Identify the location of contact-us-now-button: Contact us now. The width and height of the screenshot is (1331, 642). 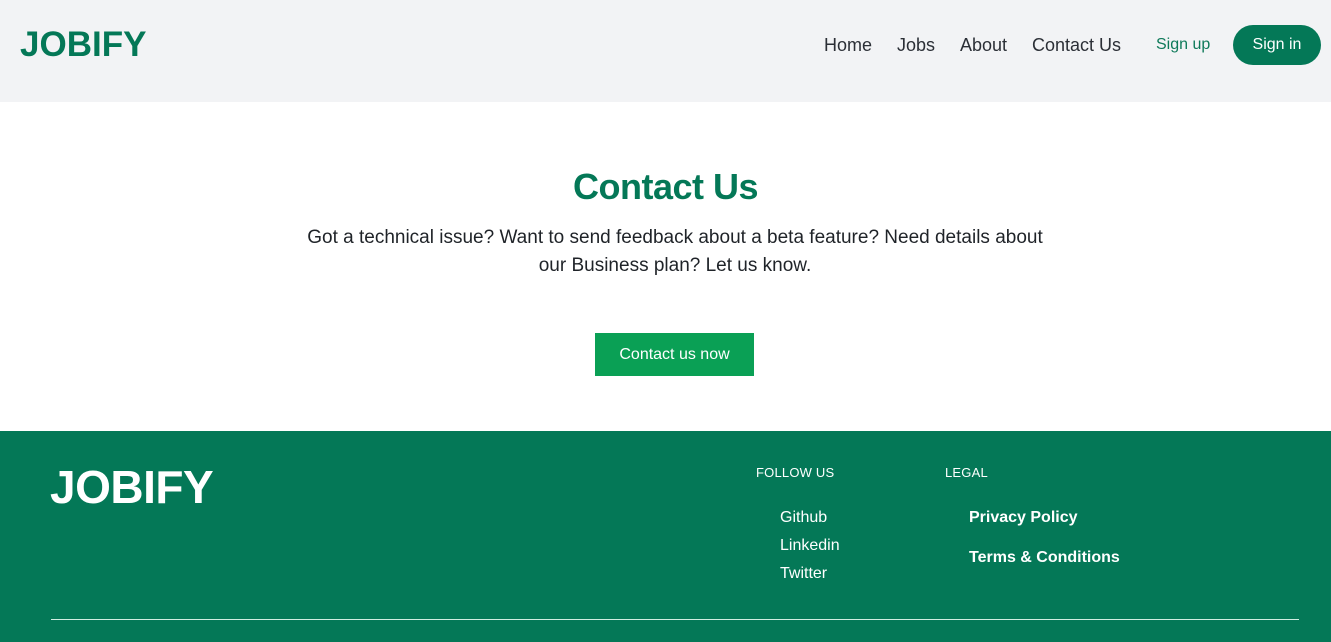
(674, 354).